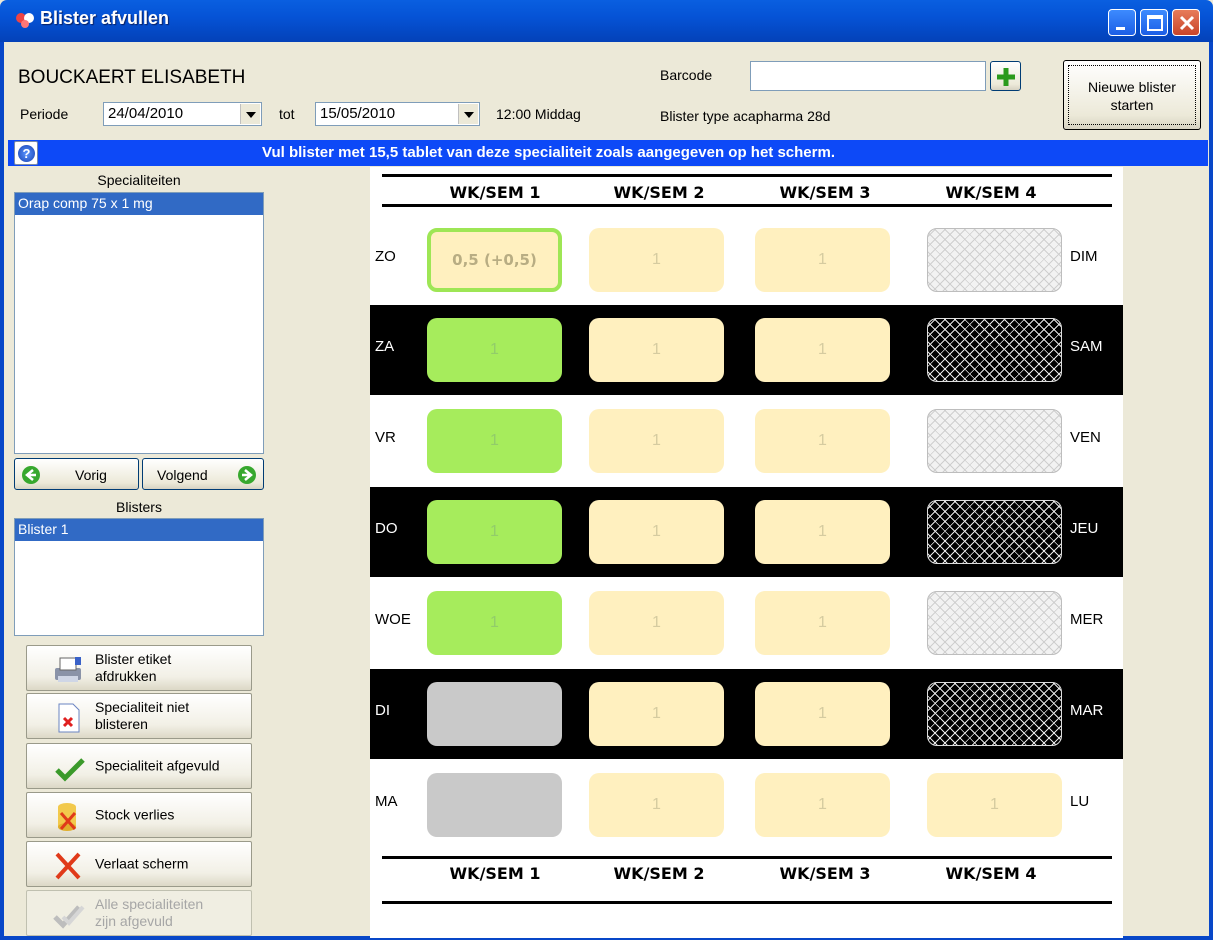  What do you see at coordinates (747, 205) in the screenshot?
I see `header-rule` at bounding box center [747, 205].